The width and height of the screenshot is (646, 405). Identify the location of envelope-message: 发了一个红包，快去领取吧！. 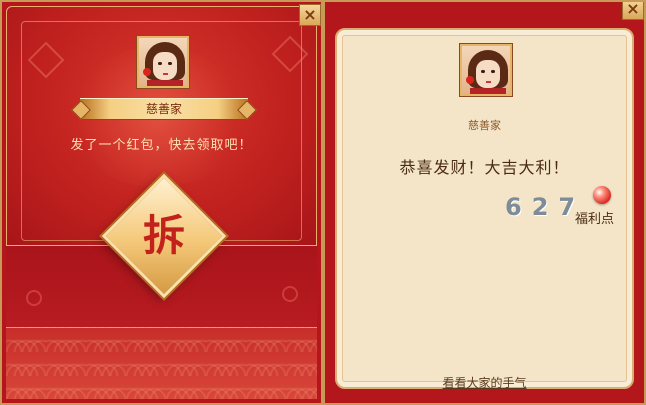
(161, 145).